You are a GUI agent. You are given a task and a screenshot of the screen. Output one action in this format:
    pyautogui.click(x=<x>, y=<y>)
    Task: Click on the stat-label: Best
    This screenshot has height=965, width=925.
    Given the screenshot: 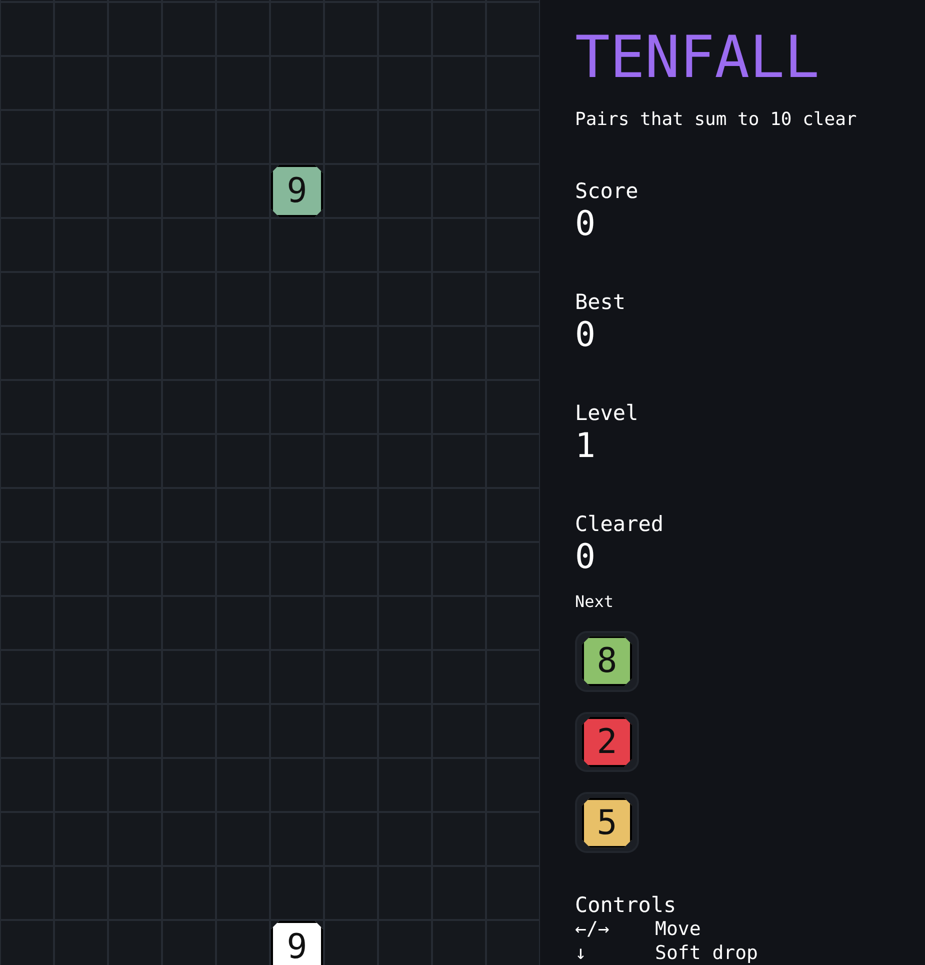 What is the action you would take?
    pyautogui.click(x=600, y=302)
    